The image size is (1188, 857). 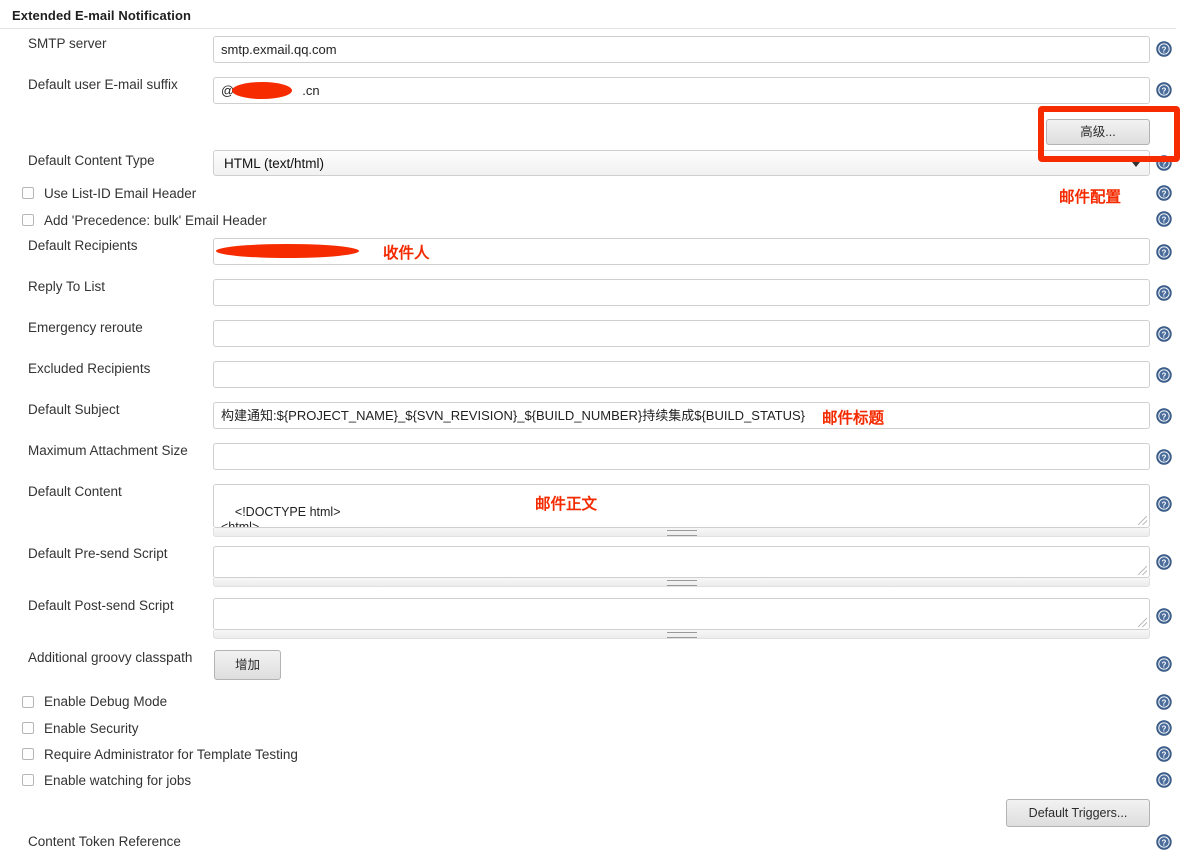 I want to click on reply-to-list-input, so click(x=681, y=292).